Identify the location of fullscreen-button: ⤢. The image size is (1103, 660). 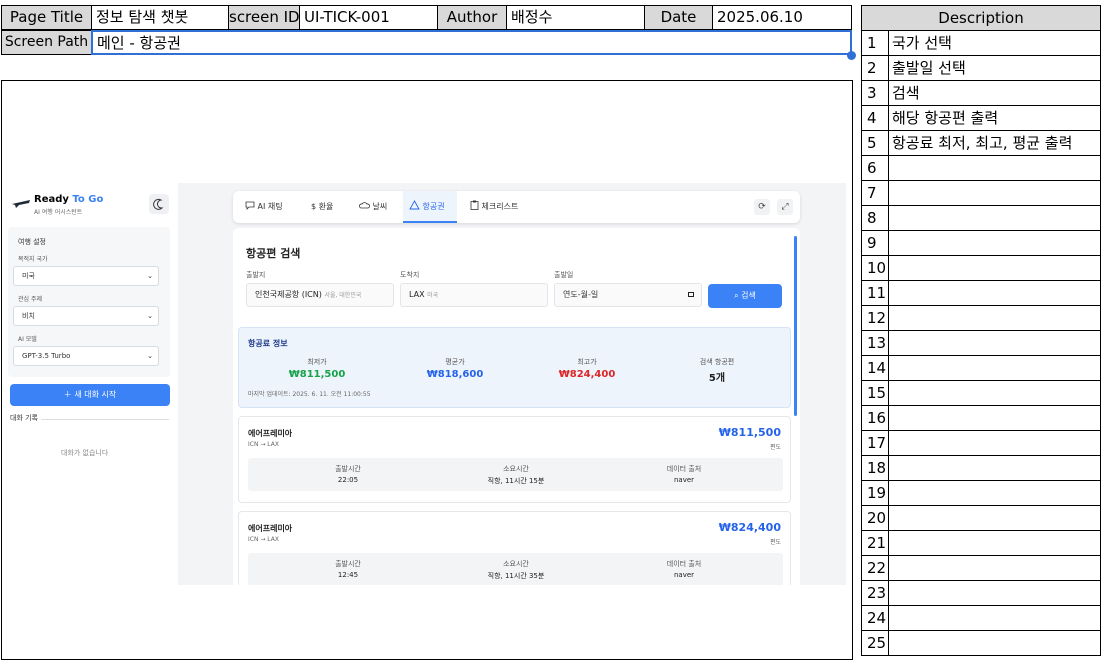
(785, 207).